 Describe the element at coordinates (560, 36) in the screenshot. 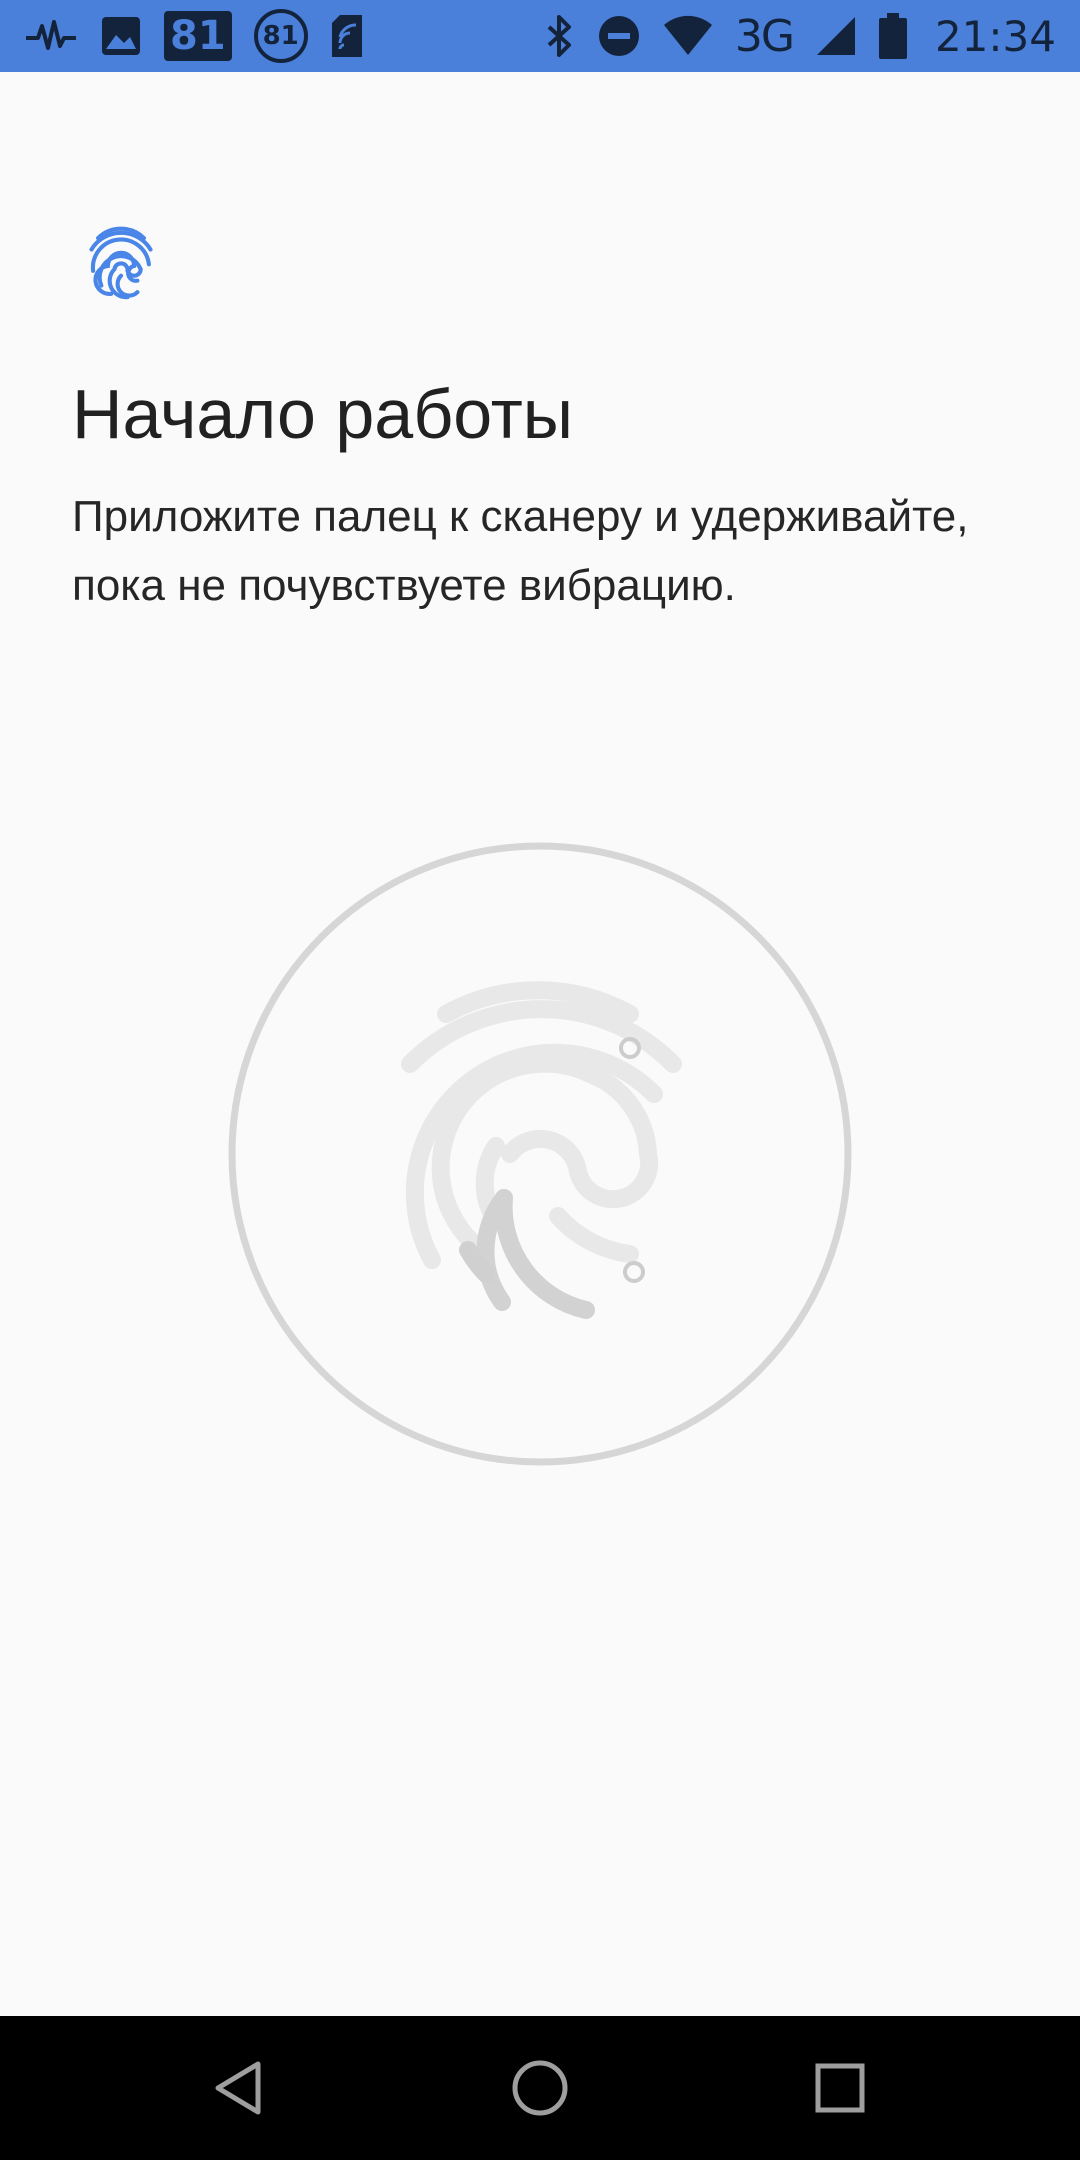

I see `bluetooth-icon` at that location.